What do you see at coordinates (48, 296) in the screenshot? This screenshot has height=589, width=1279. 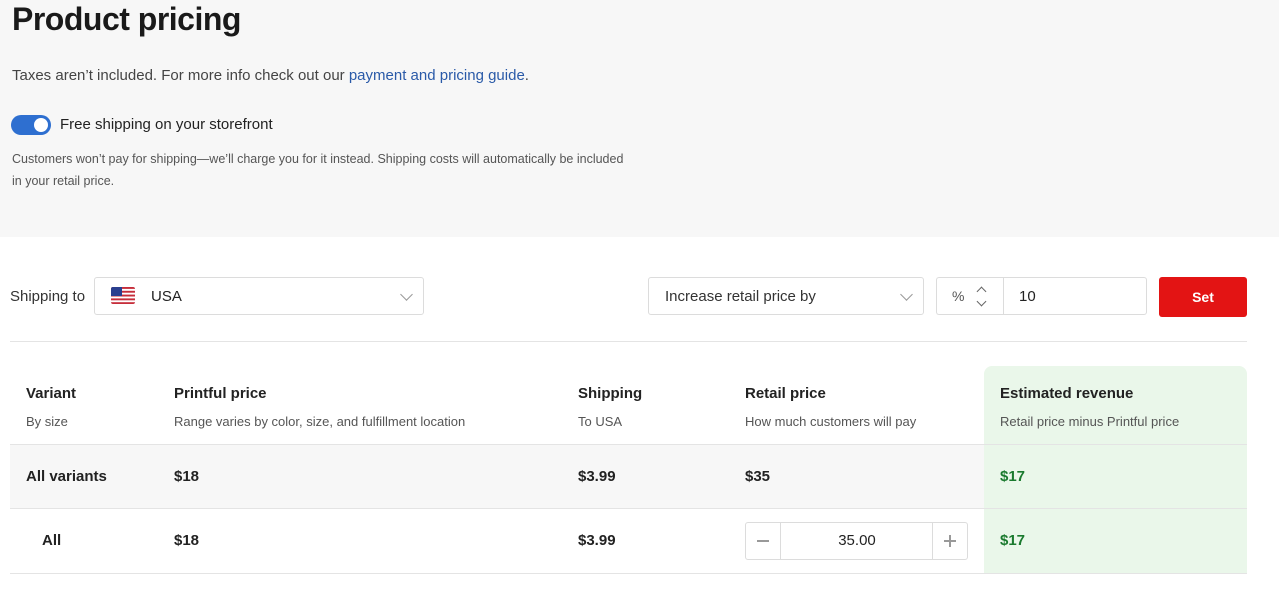 I see `shipping-to-label: Shipping to` at bounding box center [48, 296].